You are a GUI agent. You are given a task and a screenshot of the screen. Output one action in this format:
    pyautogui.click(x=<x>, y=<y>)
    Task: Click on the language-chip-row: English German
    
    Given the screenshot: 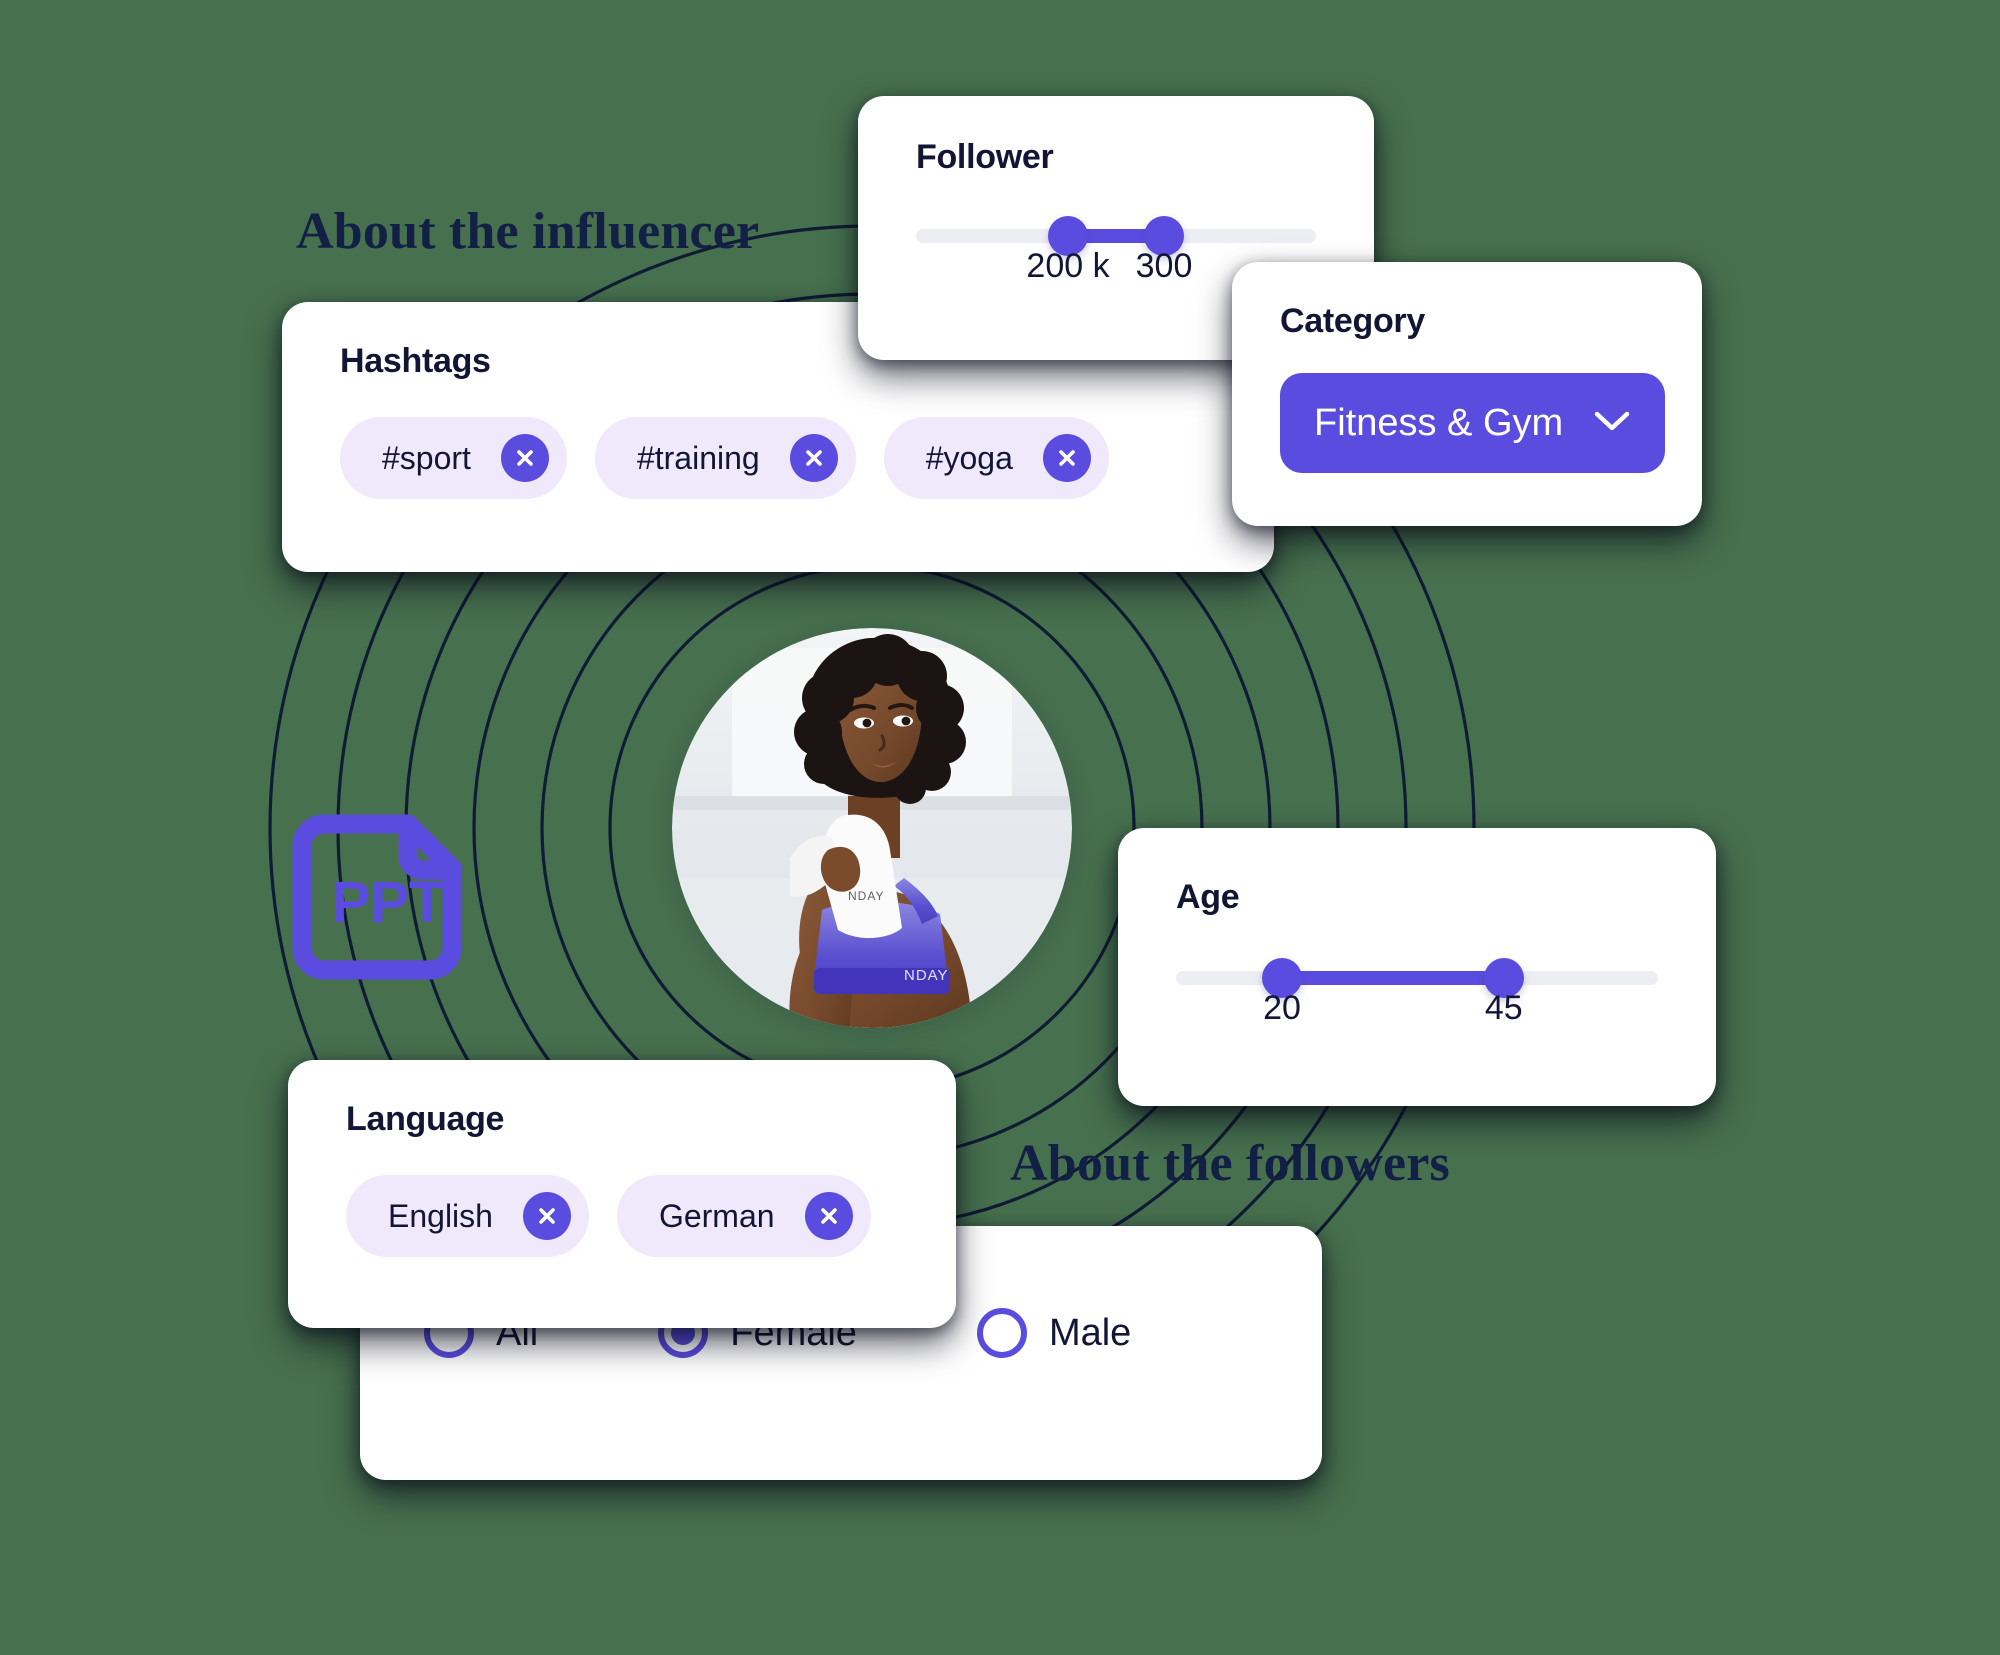 What is the action you would take?
    pyautogui.click(x=651, y=1216)
    